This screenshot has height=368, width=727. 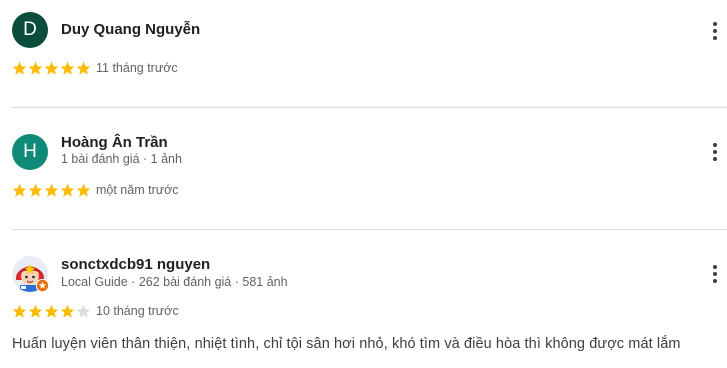 I want to click on reviewer-name: Hoàng Ân Trần, so click(x=114, y=142).